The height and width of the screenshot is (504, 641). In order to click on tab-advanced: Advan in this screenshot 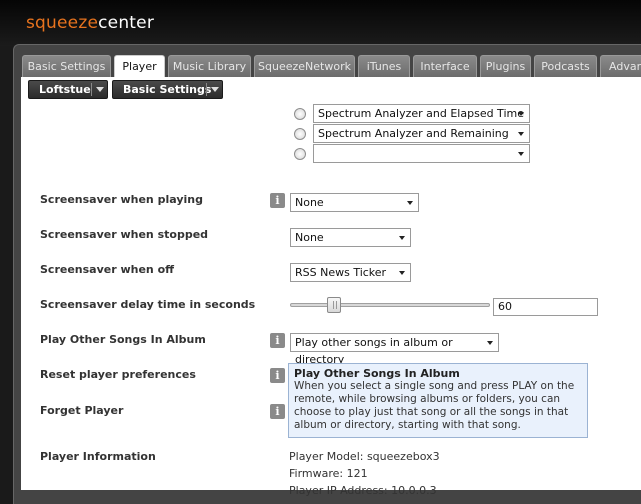, I will do `click(620, 66)`.